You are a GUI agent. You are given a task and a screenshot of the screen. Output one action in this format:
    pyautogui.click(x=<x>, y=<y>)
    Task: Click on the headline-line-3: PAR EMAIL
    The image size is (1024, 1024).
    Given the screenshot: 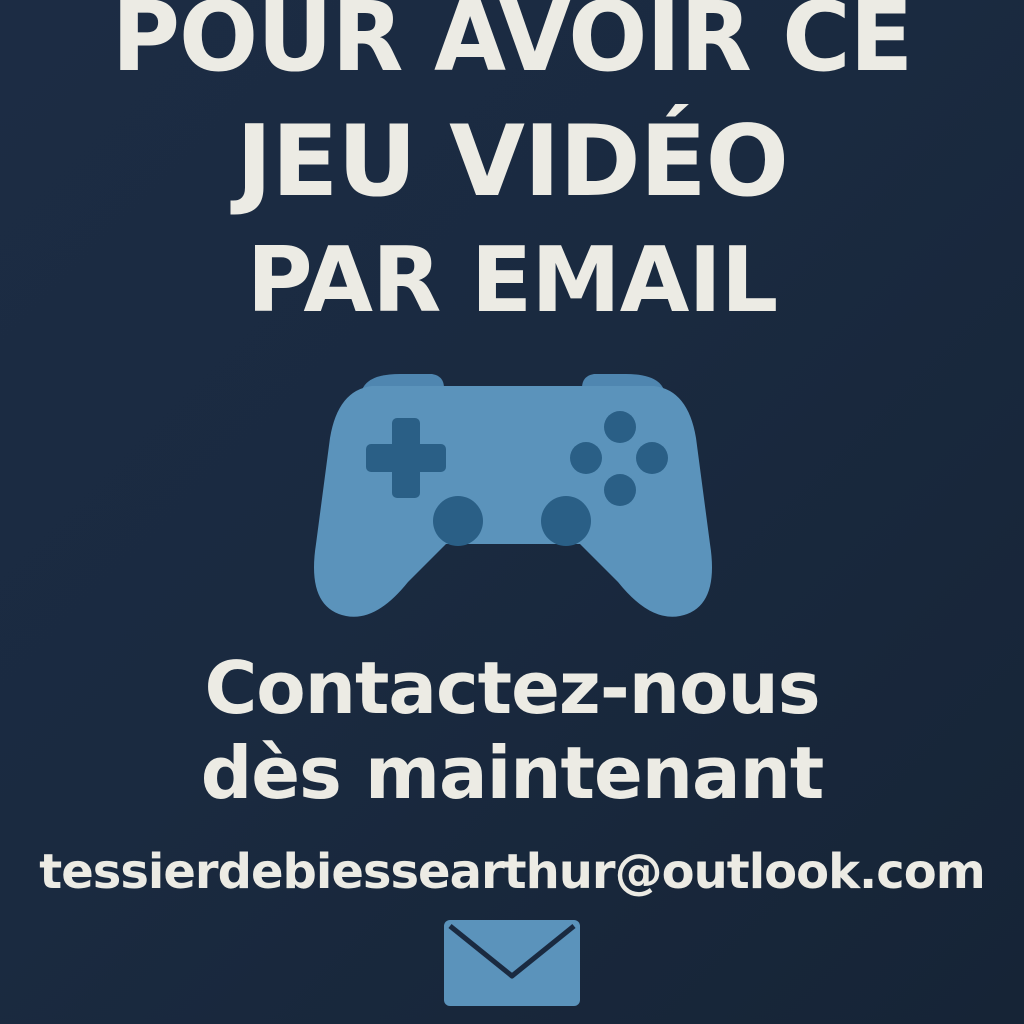 What is the action you would take?
    pyautogui.click(x=512, y=280)
    